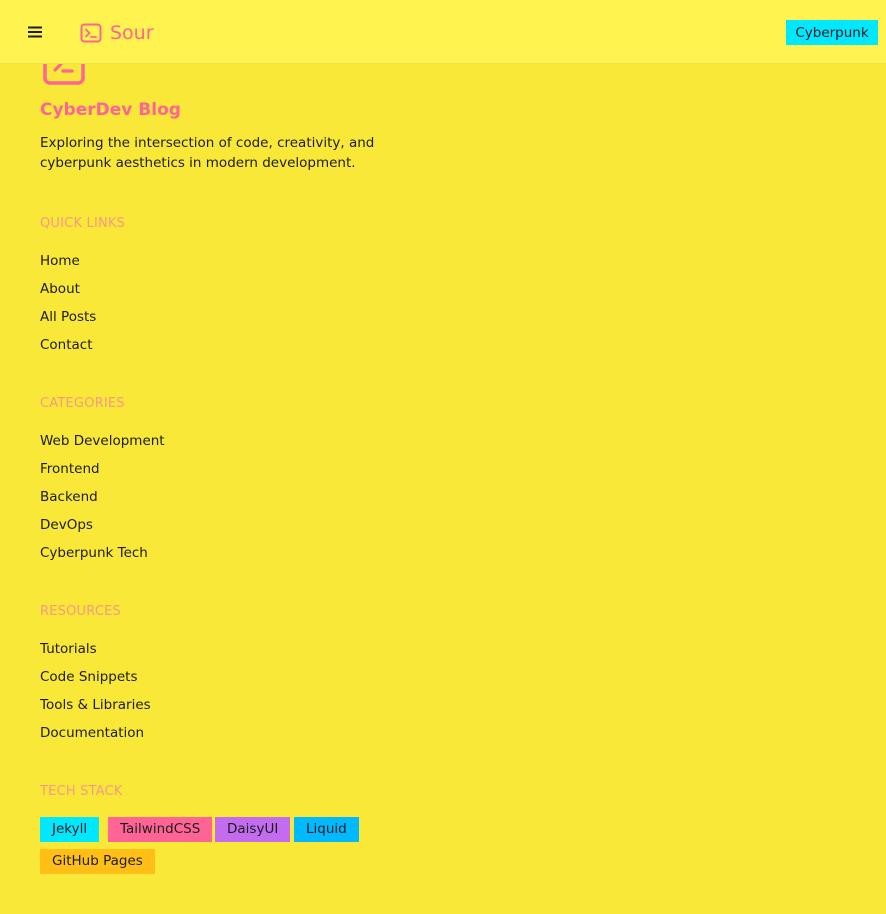  Describe the element at coordinates (832, 32) in the screenshot. I see `theme-selector-button: Cyberpunk` at that location.